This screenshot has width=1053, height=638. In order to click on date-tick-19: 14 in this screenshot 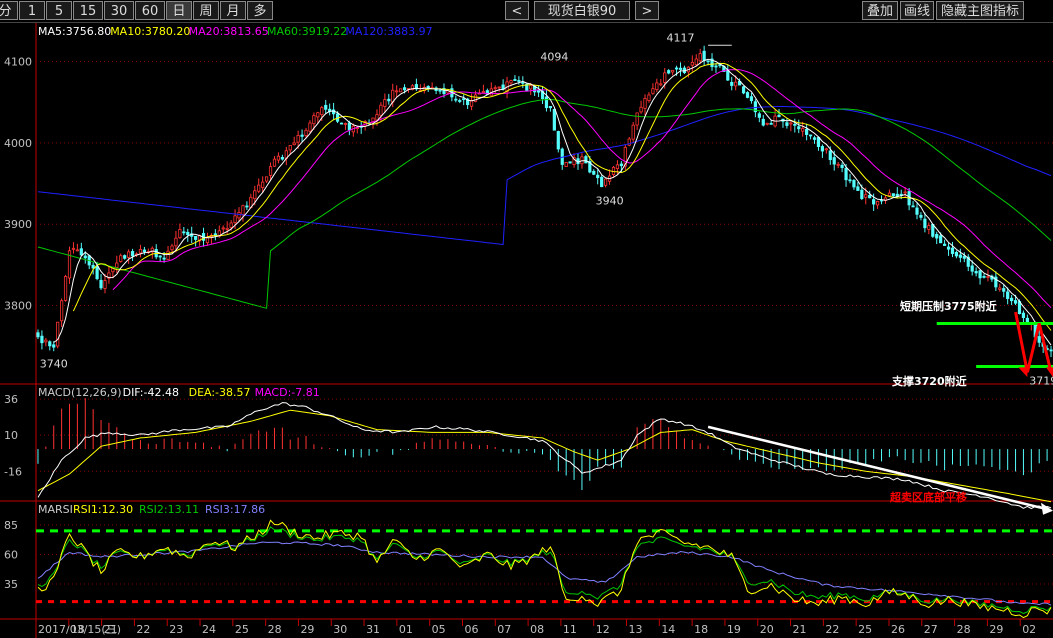, I will do `click(668, 629)`.